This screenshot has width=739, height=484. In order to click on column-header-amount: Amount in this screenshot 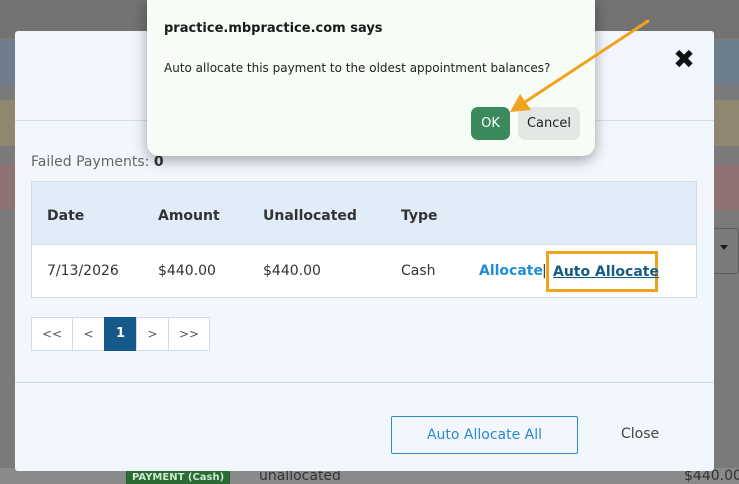, I will do `click(189, 216)`.